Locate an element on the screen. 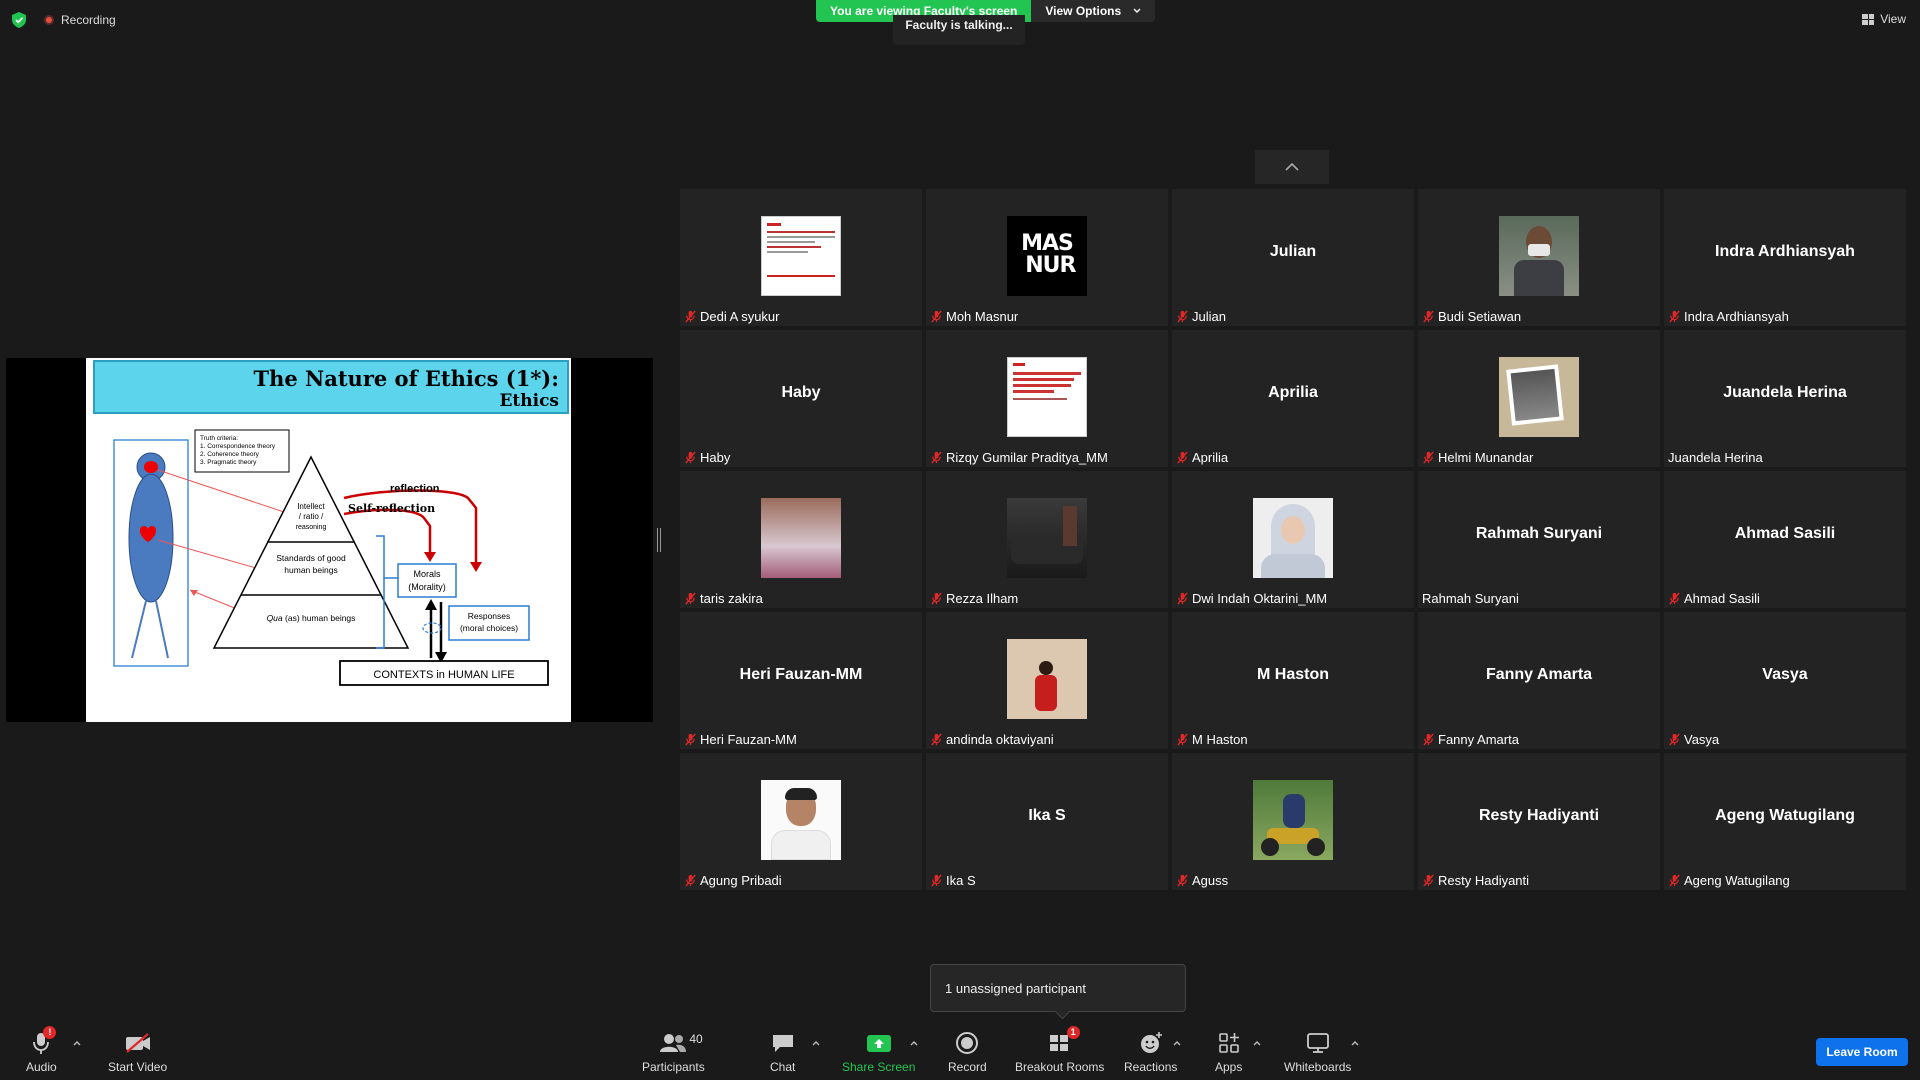 Image resolution: width=1920 pixels, height=1080 pixels. whiteboard-icon is located at coordinates (1317, 1043).